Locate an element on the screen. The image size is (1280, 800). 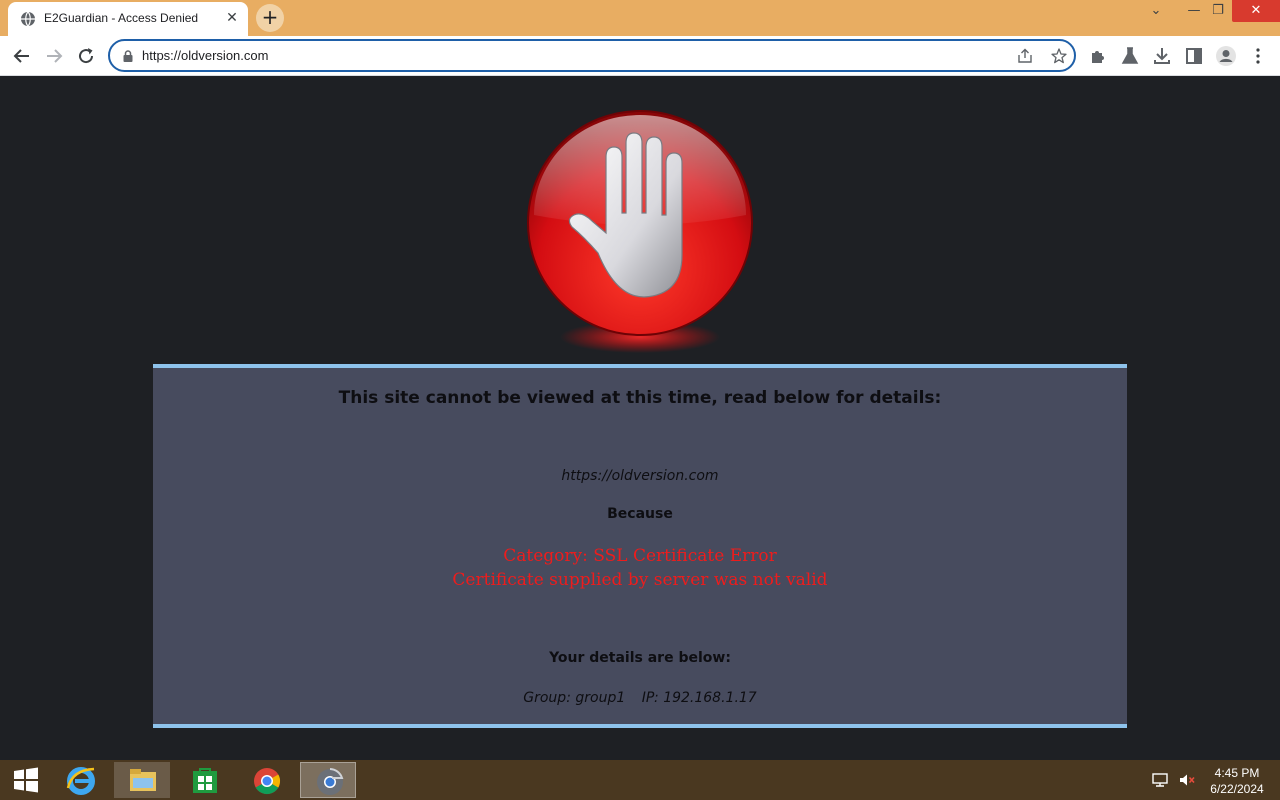
tab-title: E2Guardian - Access Denied is located at coordinates (121, 18).